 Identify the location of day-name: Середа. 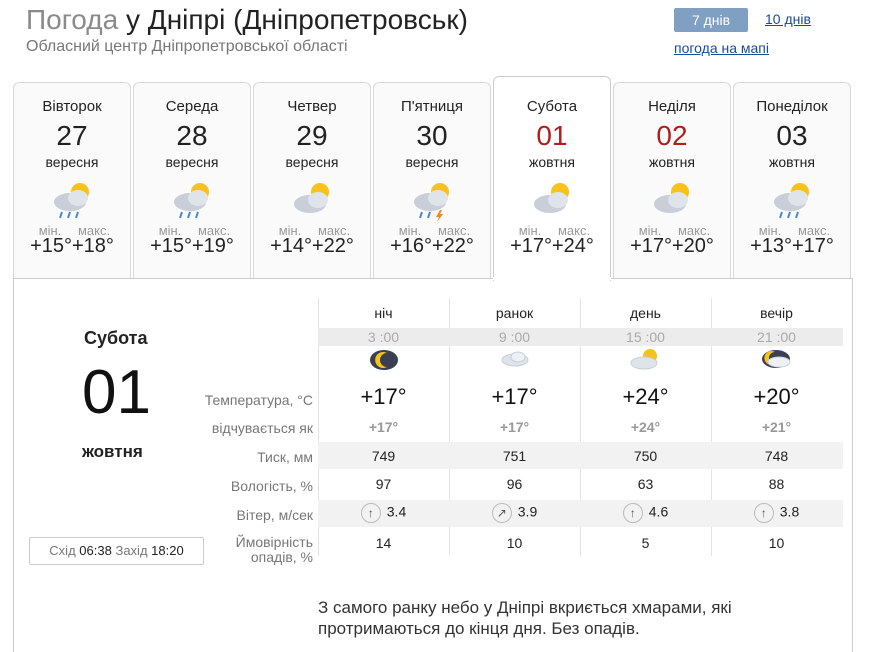
(192, 106).